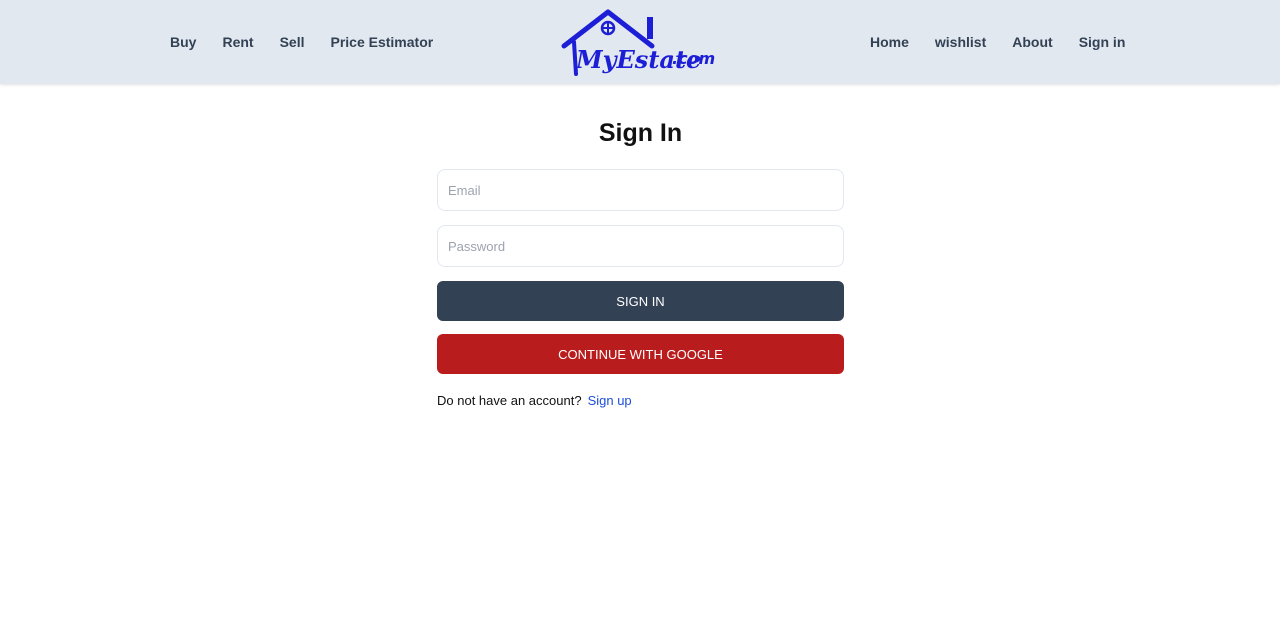  Describe the element at coordinates (640, 246) in the screenshot. I see `password-field` at that location.